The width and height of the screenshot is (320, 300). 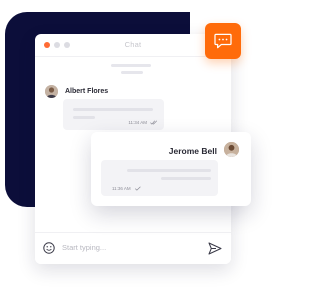 What do you see at coordinates (49, 248) in the screenshot?
I see `smiley-icon` at bounding box center [49, 248].